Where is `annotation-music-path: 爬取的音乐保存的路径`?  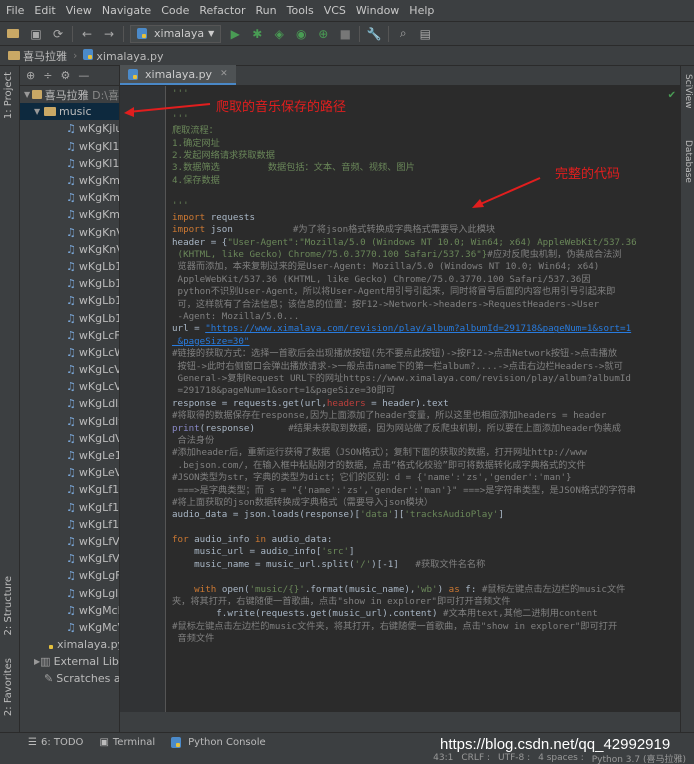
annotation-music-path: 爬取的音乐保存的路径 is located at coordinates (281, 107).